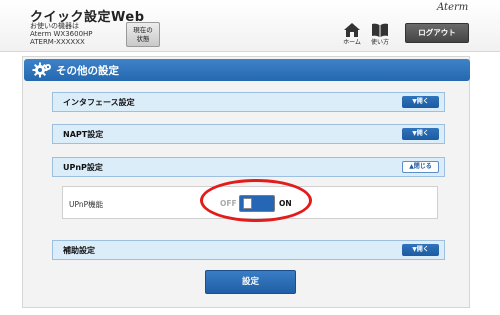 The width and height of the screenshot is (500, 315). What do you see at coordinates (99, 102) in the screenshot?
I see `interface-settings-label: インタフェース設定` at bounding box center [99, 102].